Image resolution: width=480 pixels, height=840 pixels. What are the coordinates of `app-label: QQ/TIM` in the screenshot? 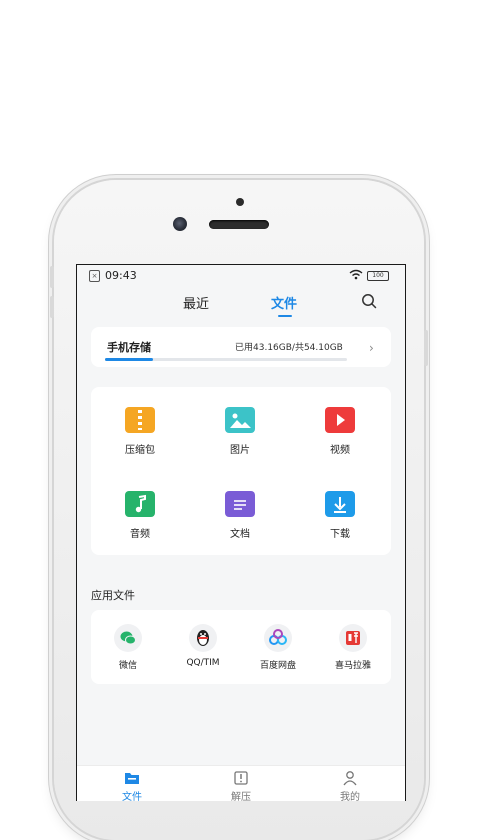 It's located at (203, 663).